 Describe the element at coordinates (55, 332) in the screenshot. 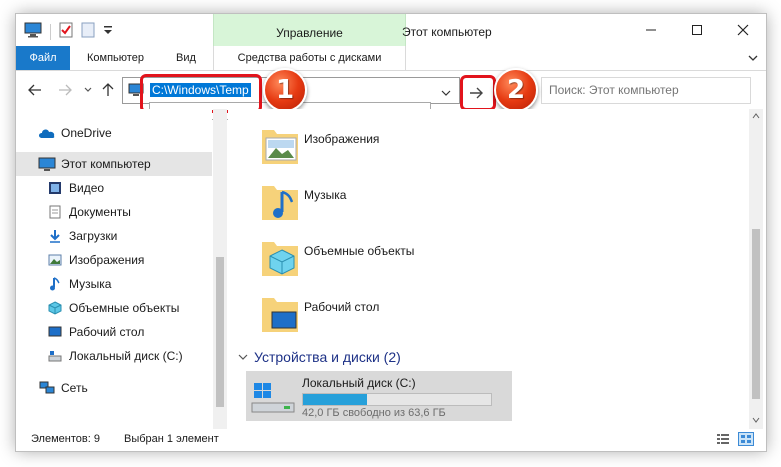

I see `desktop-icon` at that location.